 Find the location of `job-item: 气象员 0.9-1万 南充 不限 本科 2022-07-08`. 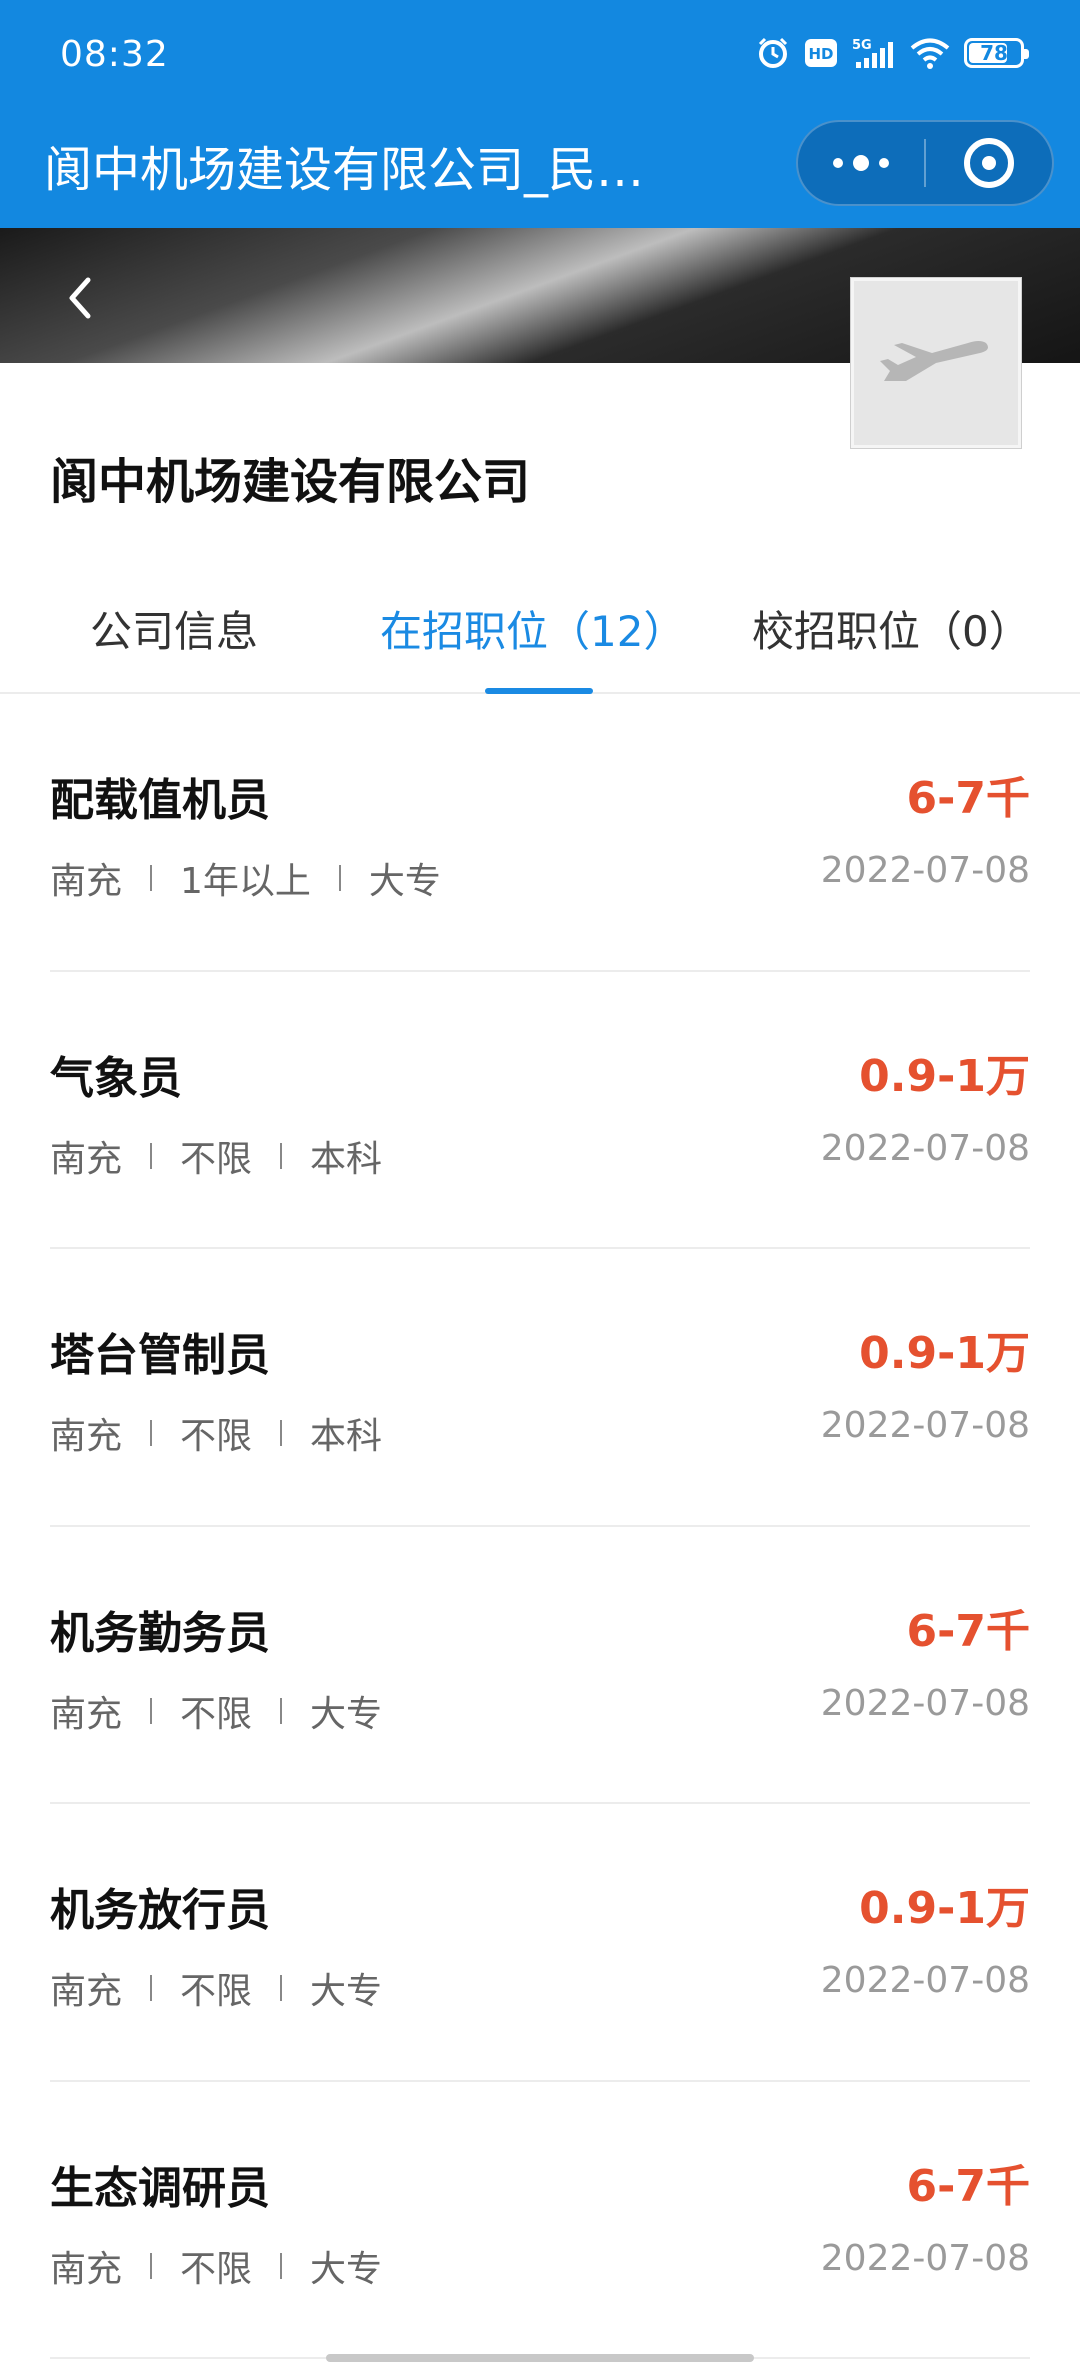

job-item: 气象员 0.9-1万 南充 不限 本科 2022-07-08 is located at coordinates (540, 1110).